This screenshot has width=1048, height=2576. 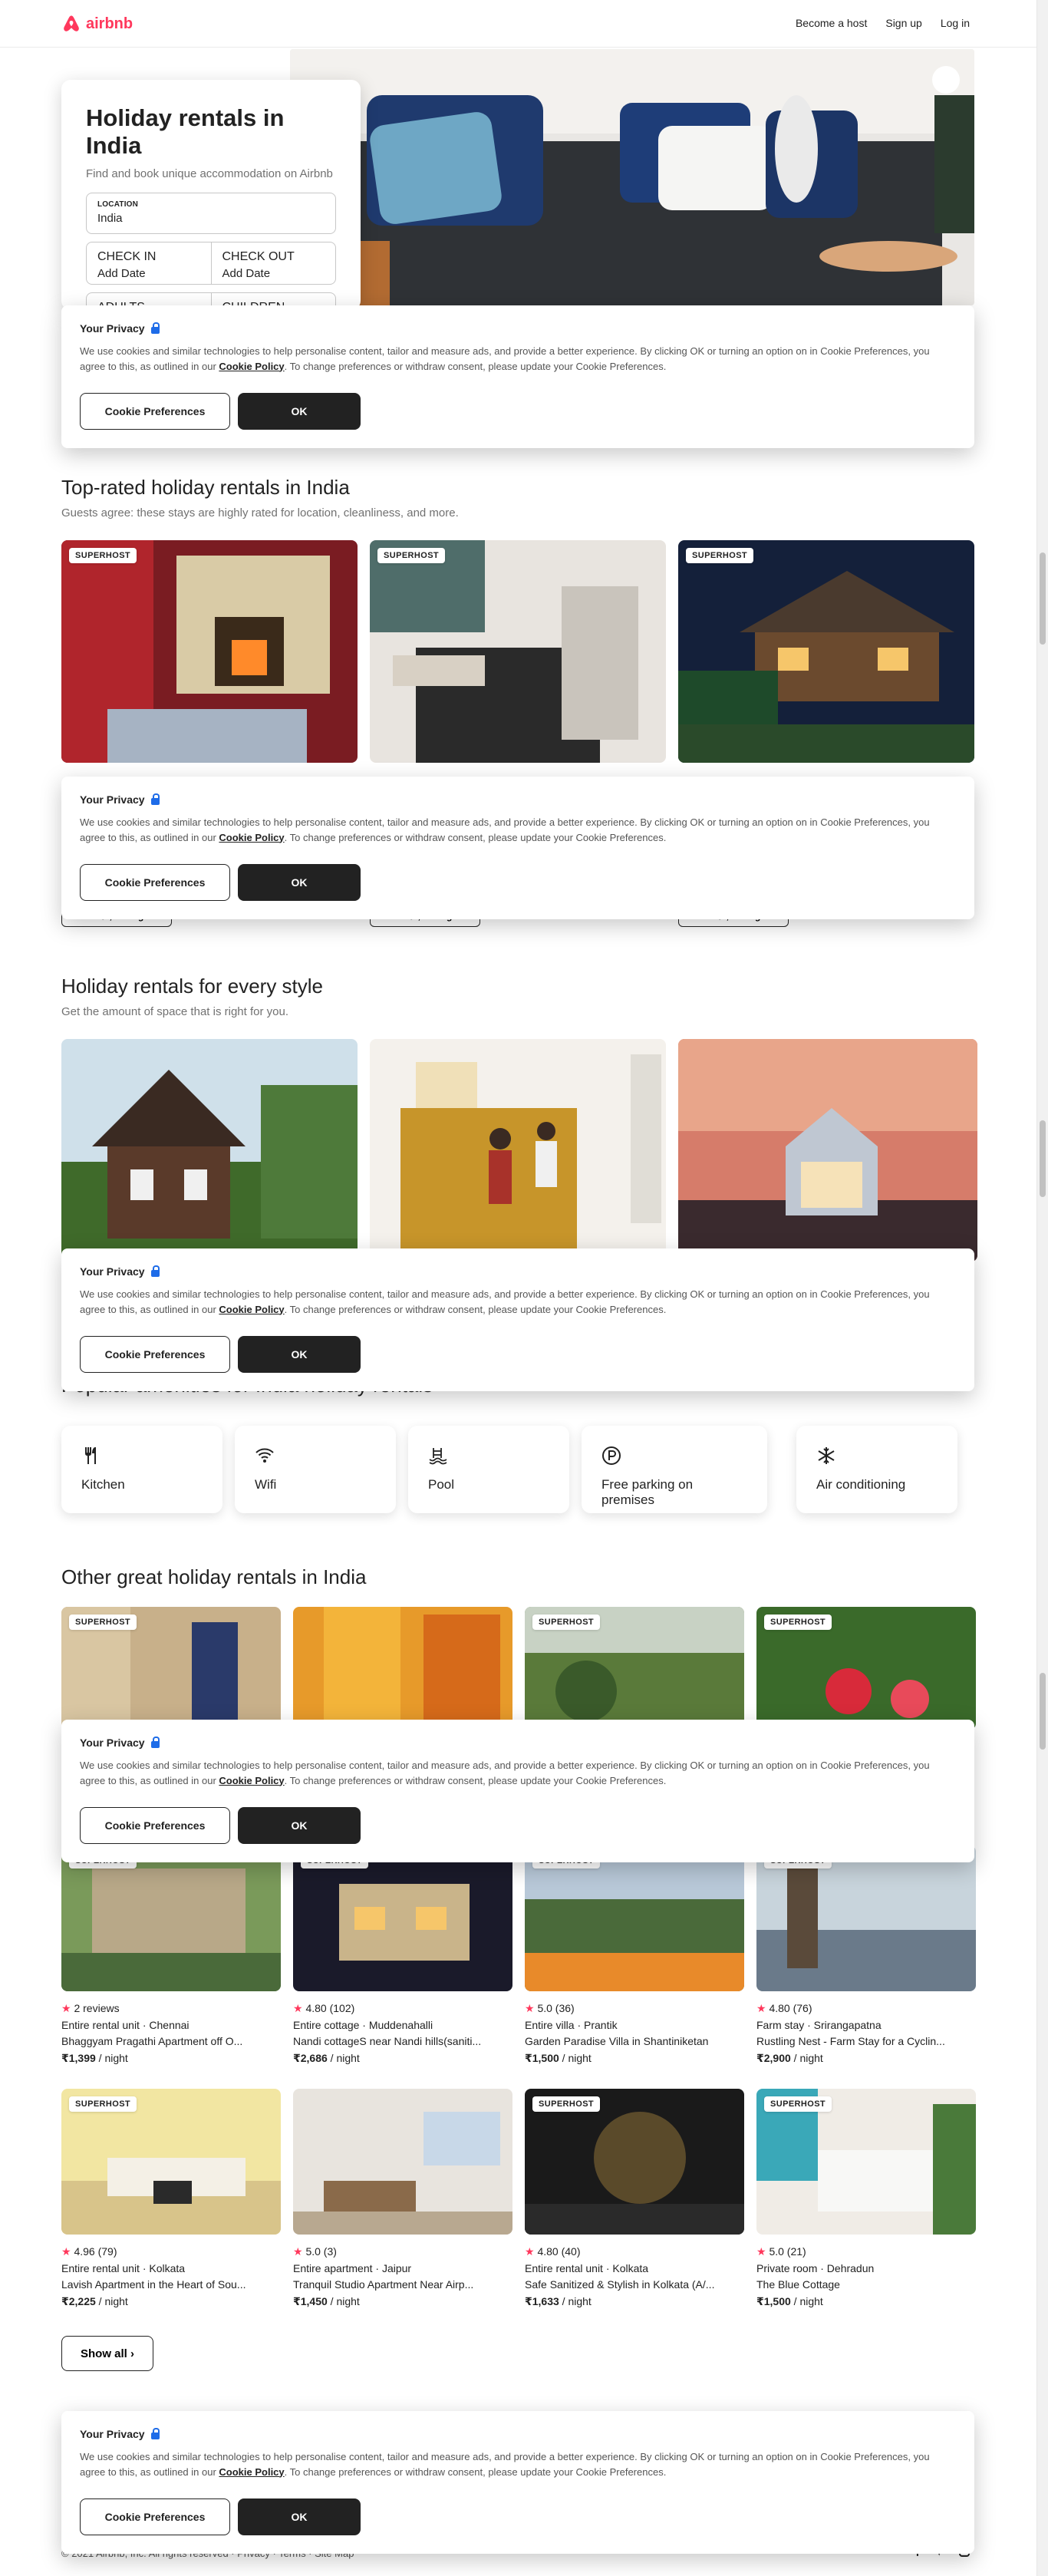 I want to click on listing-type: Farm stay · Srirangapatna, so click(x=819, y=2024).